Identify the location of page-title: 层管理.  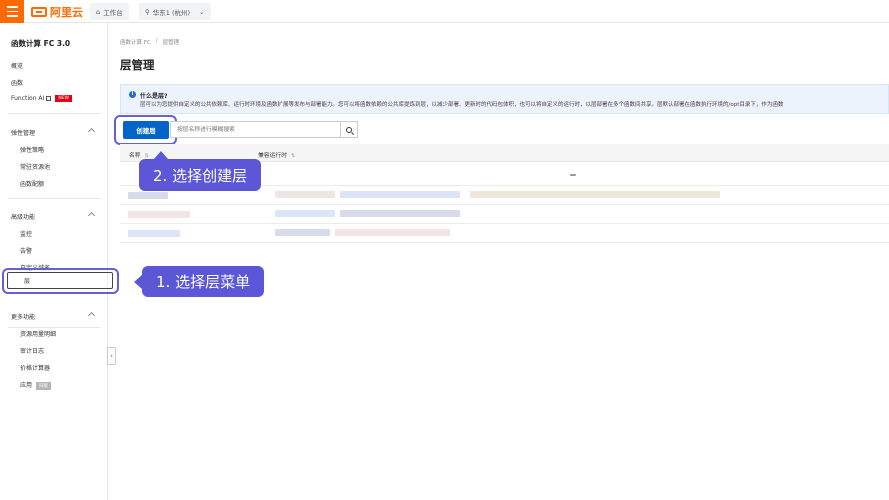
(137, 65).